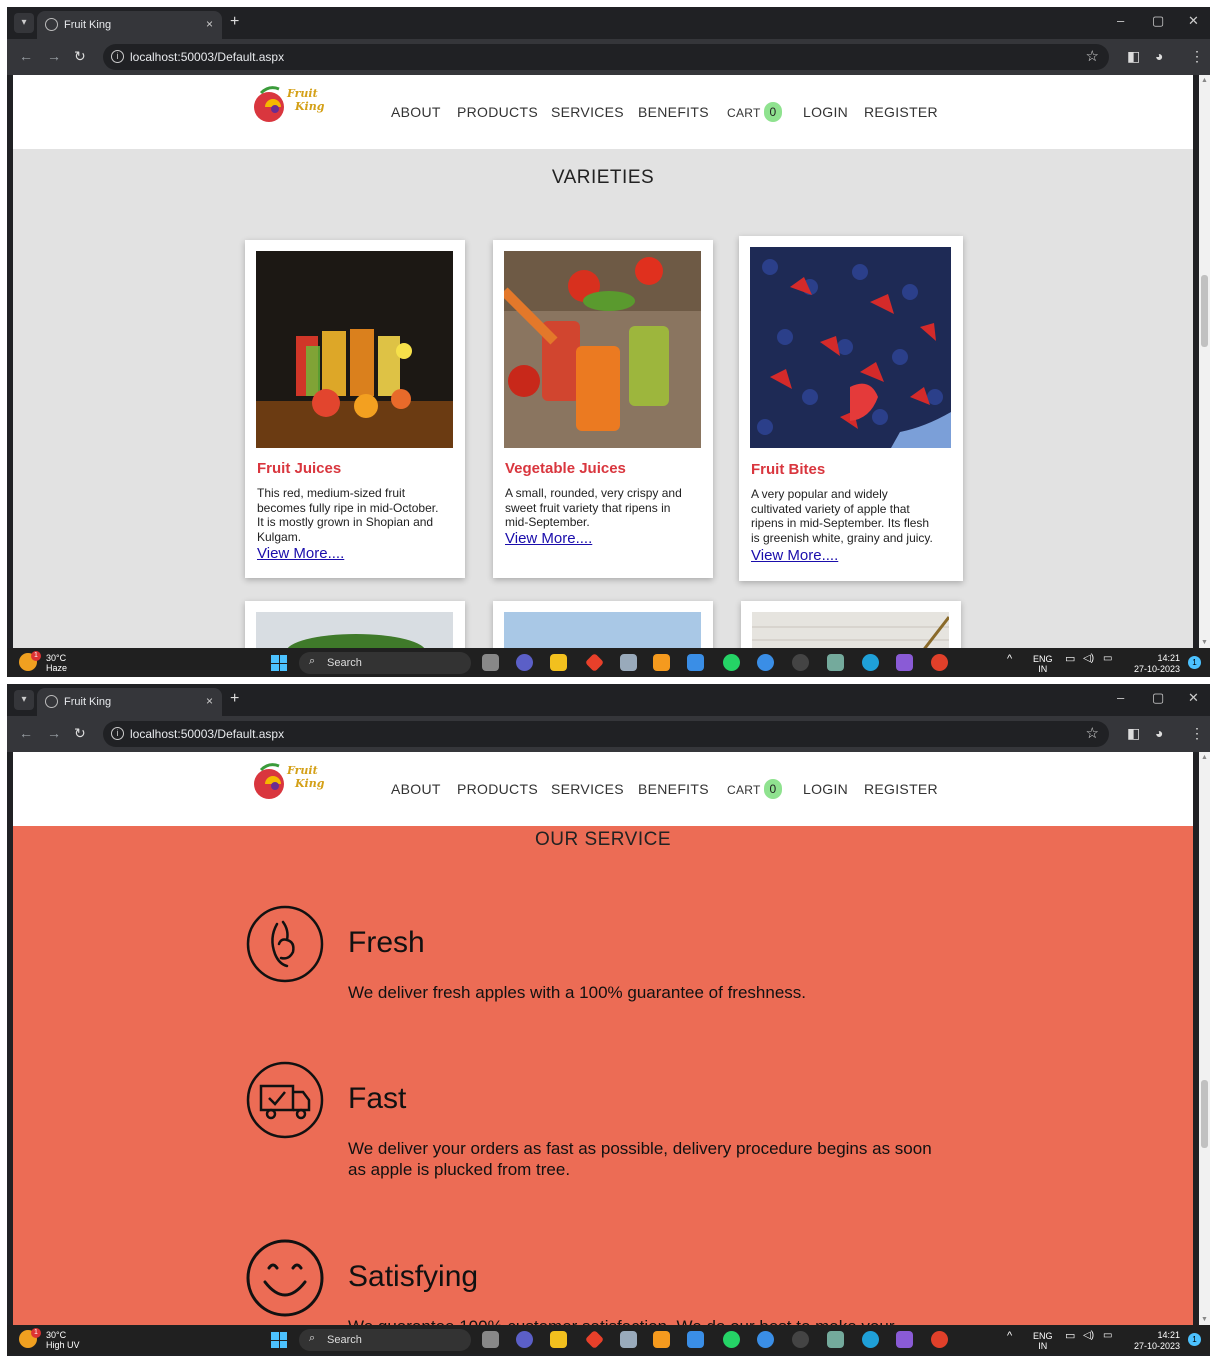  I want to click on weather-widget: 30°C Haze, so click(56, 663).